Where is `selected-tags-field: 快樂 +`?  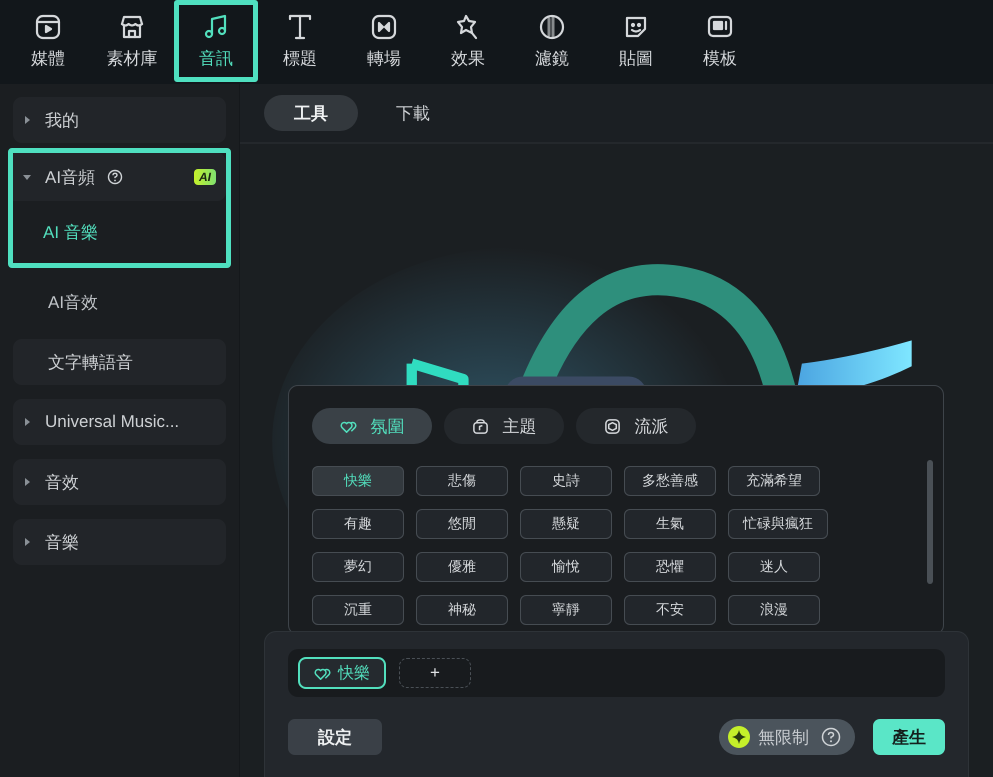
selected-tags-field: 快樂 + is located at coordinates (616, 673).